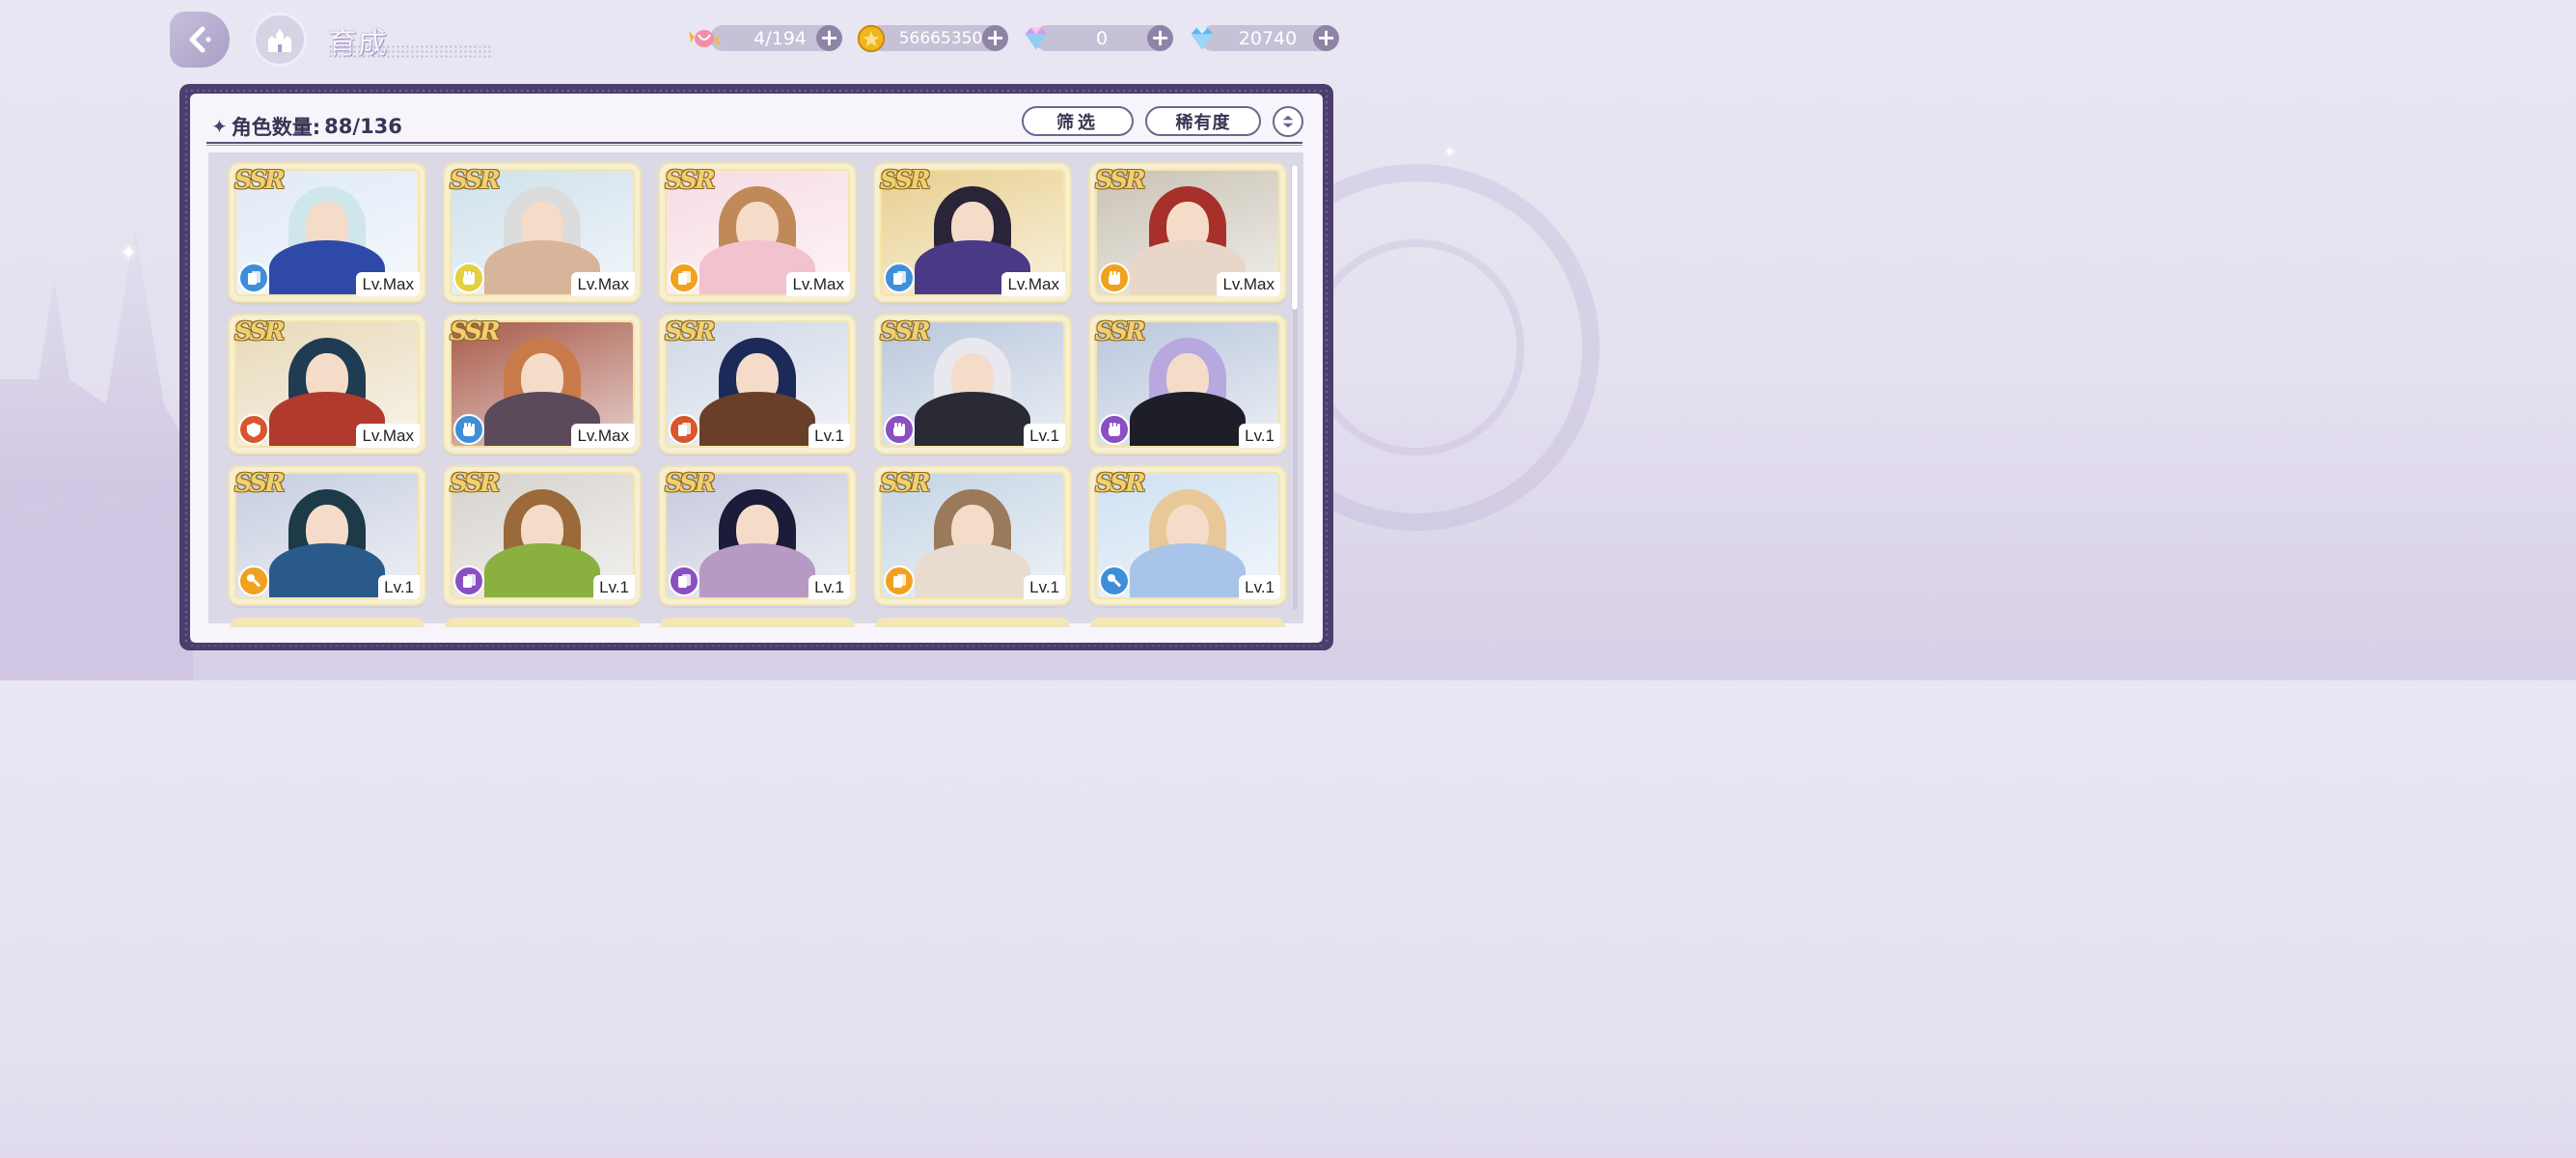  I want to click on title-decoration, so click(410, 51).